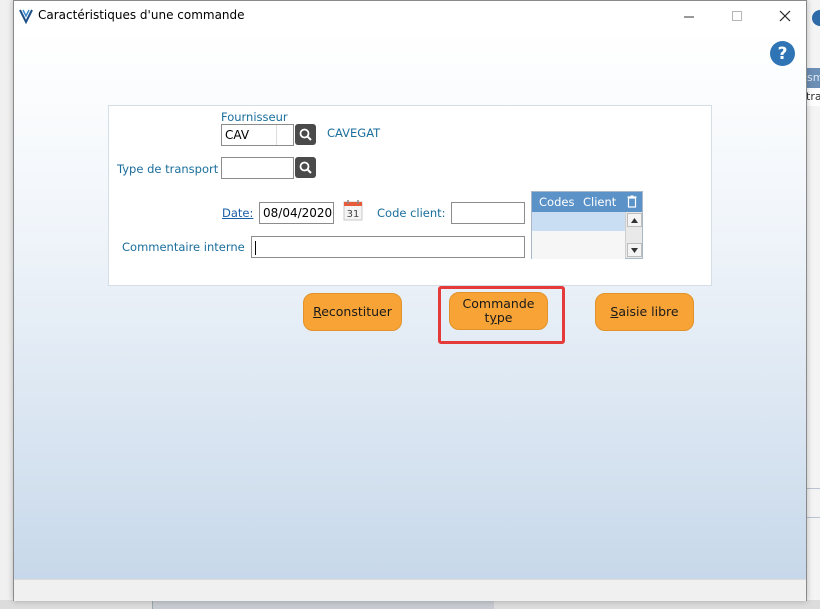 Image resolution: width=820 pixels, height=609 pixels. What do you see at coordinates (388, 247) in the screenshot?
I see `commentaire-input` at bounding box center [388, 247].